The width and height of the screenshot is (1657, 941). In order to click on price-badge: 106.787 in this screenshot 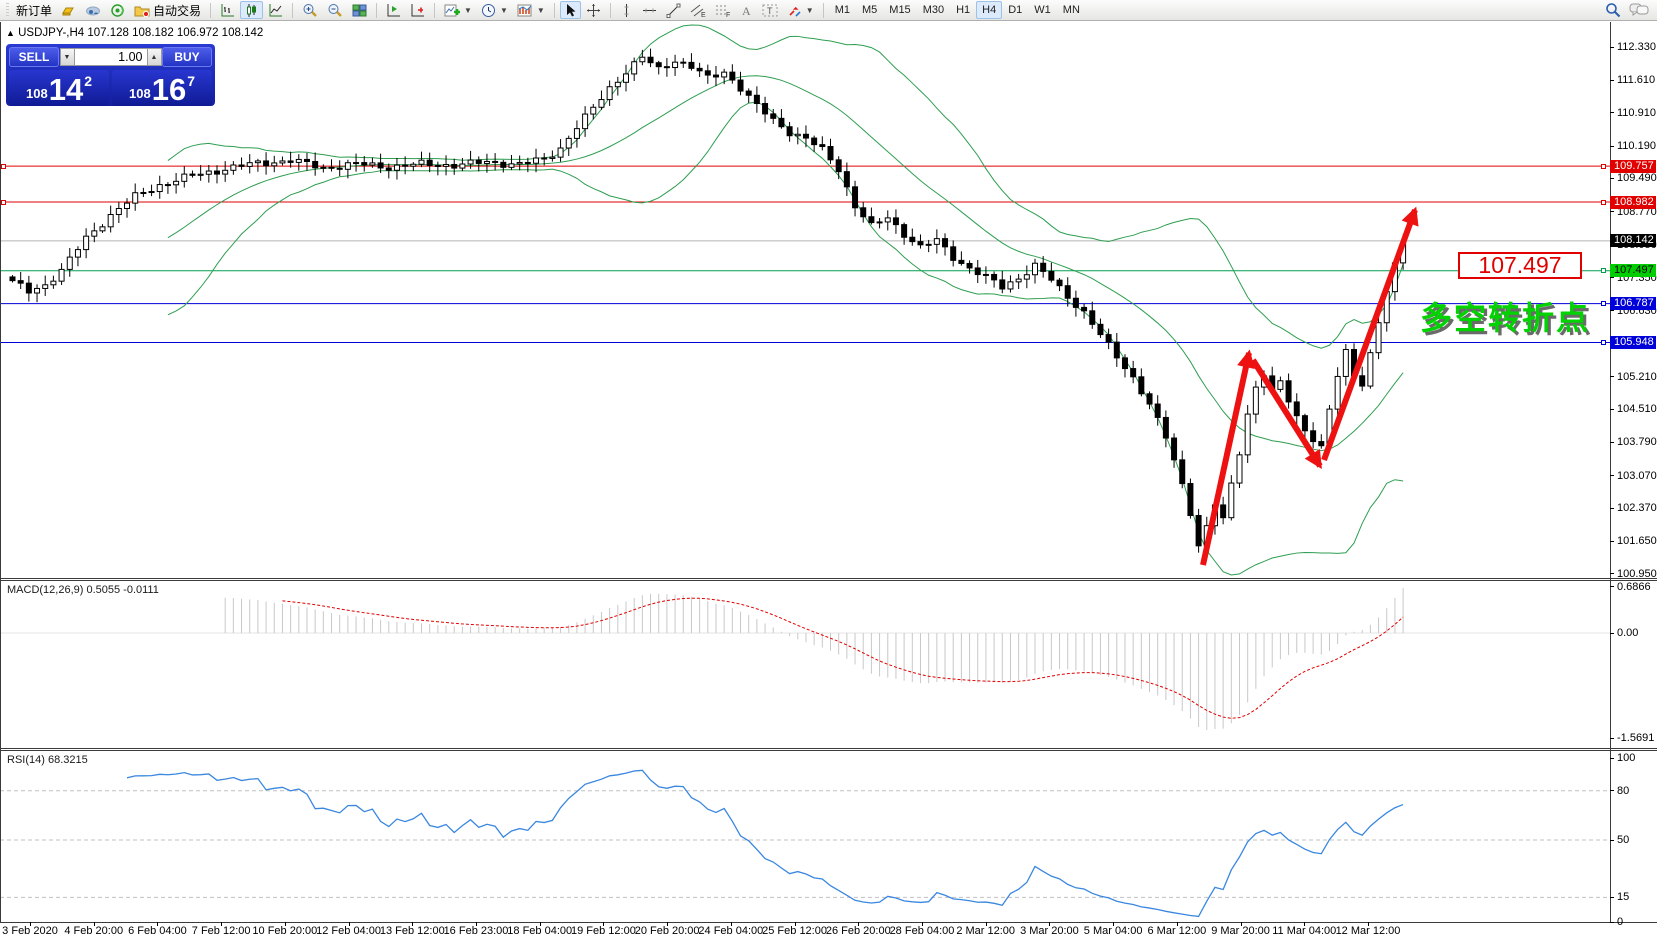, I will do `click(1633, 304)`.